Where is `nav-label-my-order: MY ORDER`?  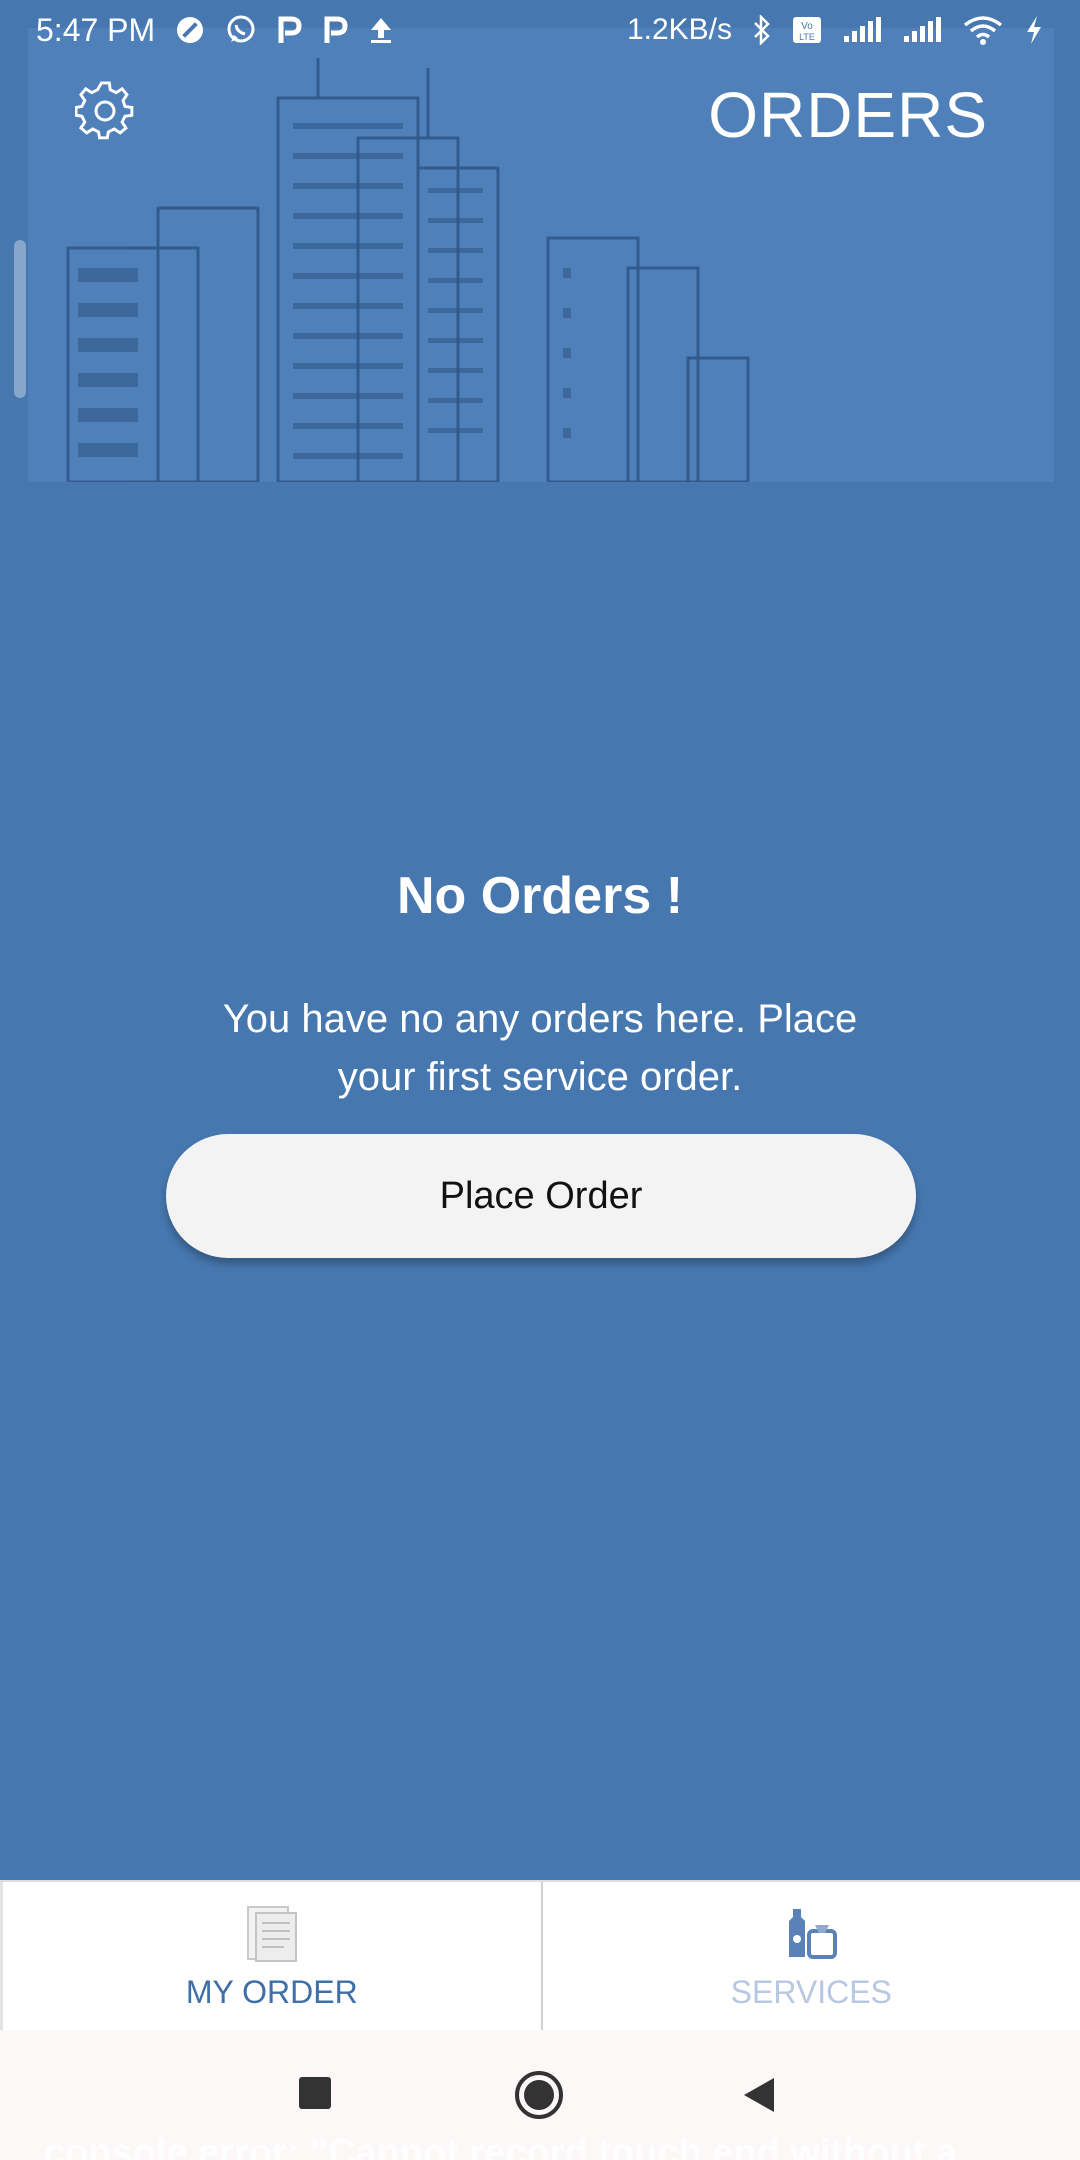 nav-label-my-order: MY ORDER is located at coordinates (271, 1992).